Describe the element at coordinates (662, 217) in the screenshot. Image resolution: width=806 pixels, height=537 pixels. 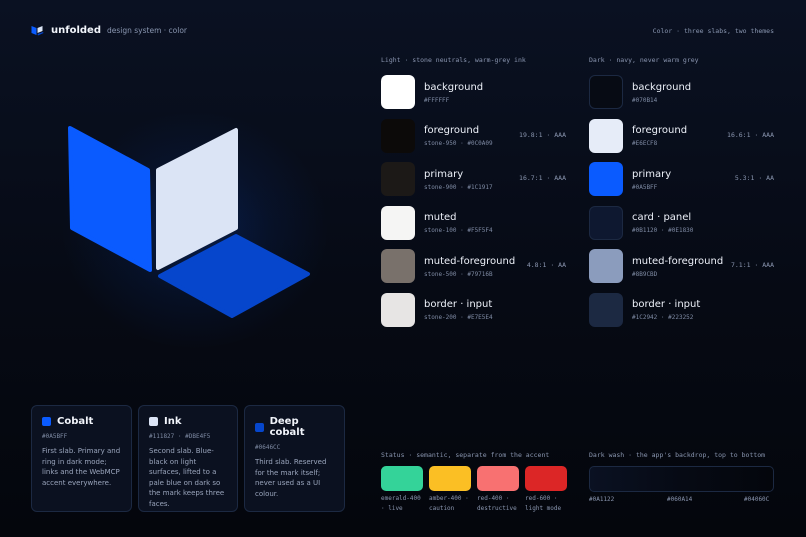
I see `token-name: card · panel` at that location.